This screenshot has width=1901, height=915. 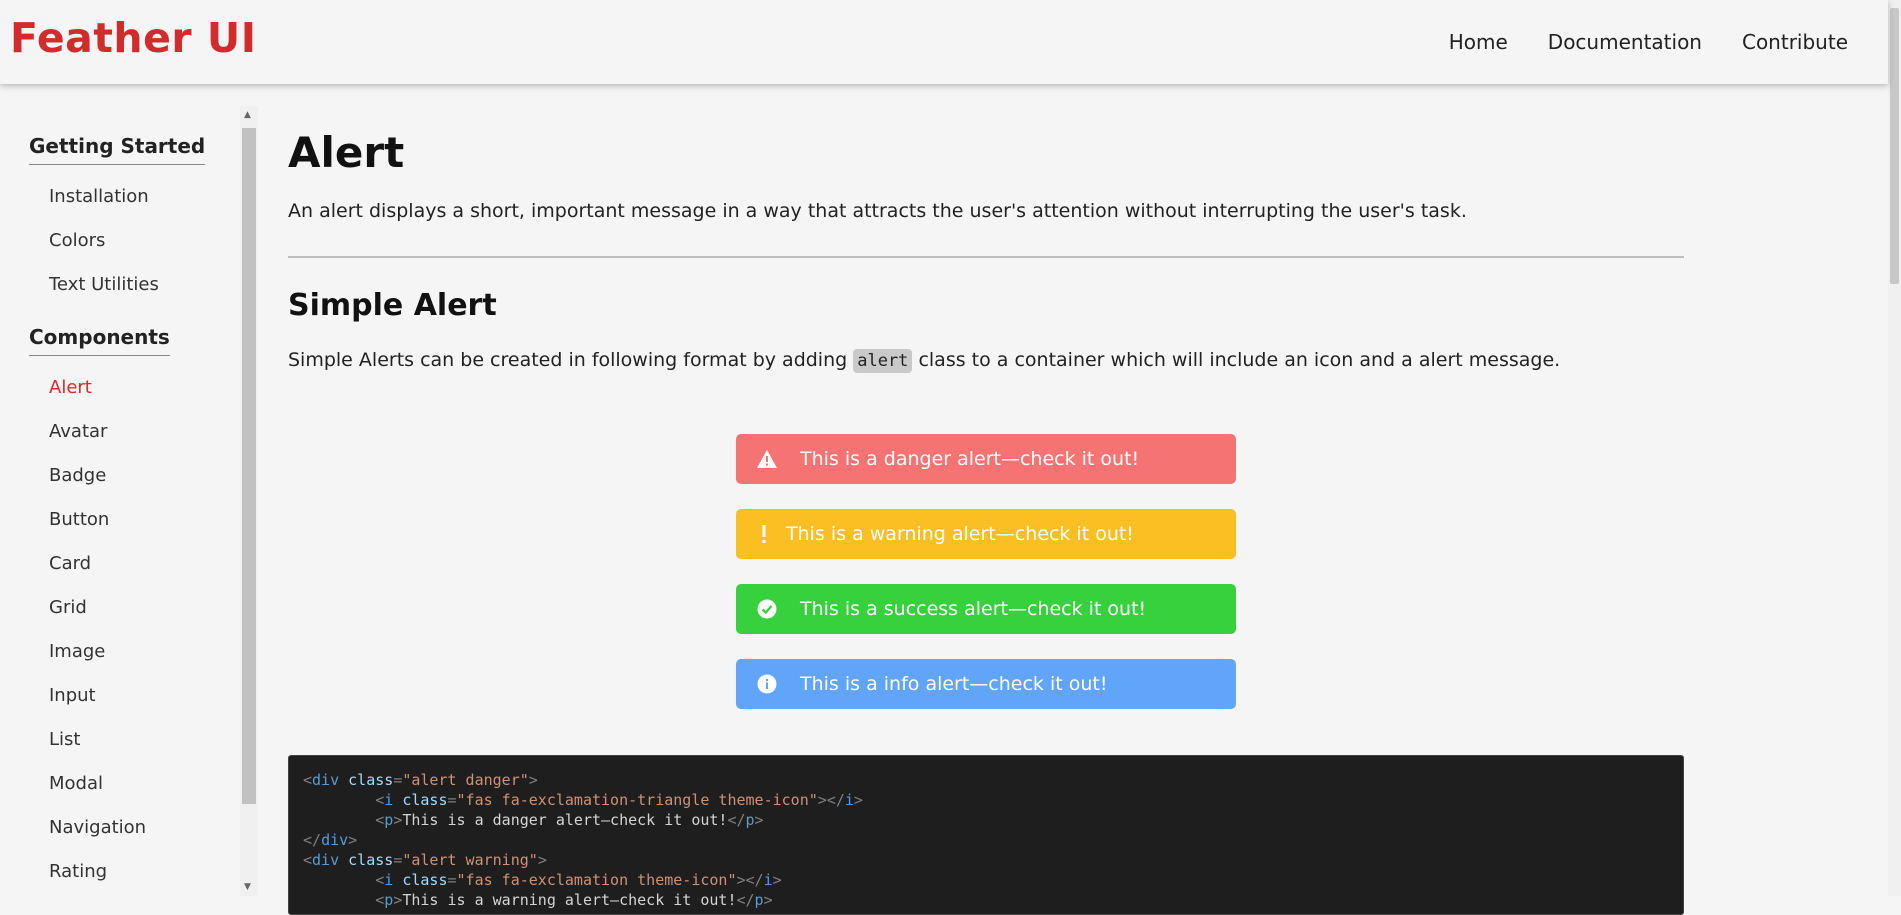 I want to click on alert-success-text: This is a success alert—check it out!, so click(x=973, y=609).